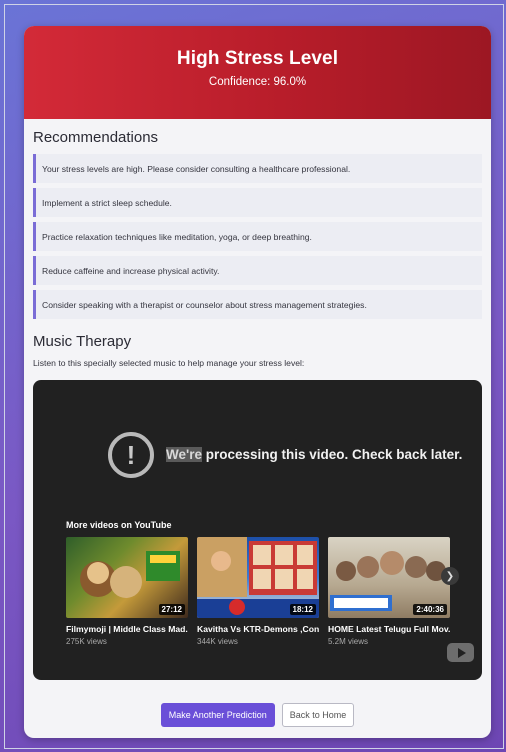  Describe the element at coordinates (257, 202) in the screenshot. I see `recommendation-item: Implement a strict sleep schedule.` at that location.